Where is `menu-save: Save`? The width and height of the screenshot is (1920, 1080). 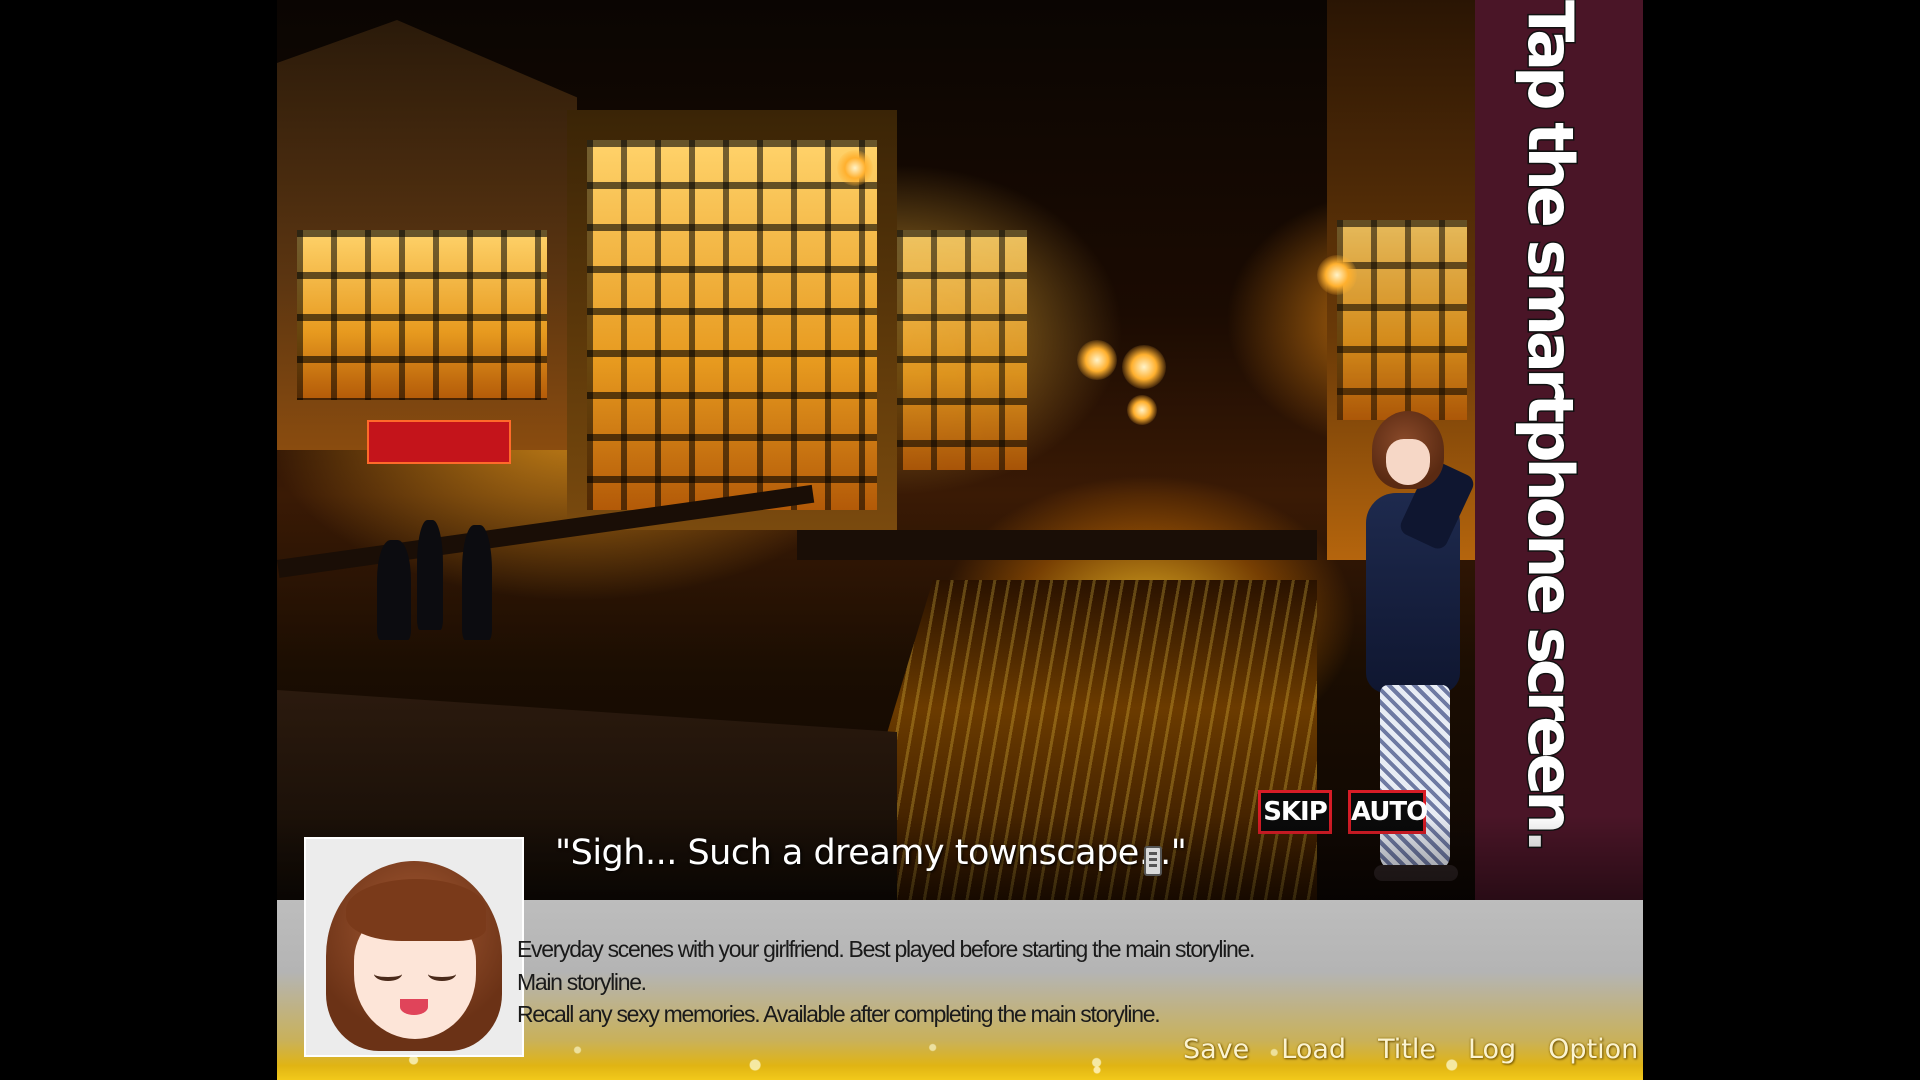 menu-save: Save is located at coordinates (1216, 1050).